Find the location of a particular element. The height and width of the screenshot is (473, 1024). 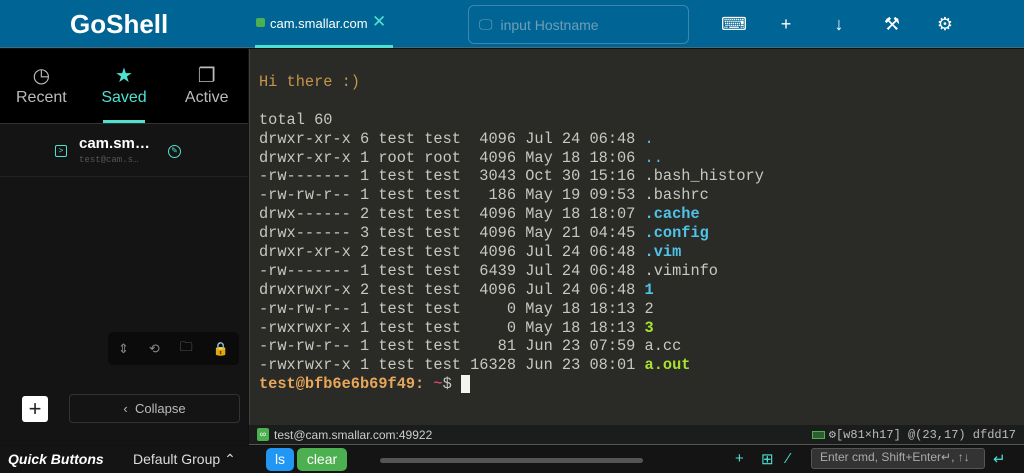

connection-address: test@cam.smallar.com:49922 is located at coordinates (353, 435).